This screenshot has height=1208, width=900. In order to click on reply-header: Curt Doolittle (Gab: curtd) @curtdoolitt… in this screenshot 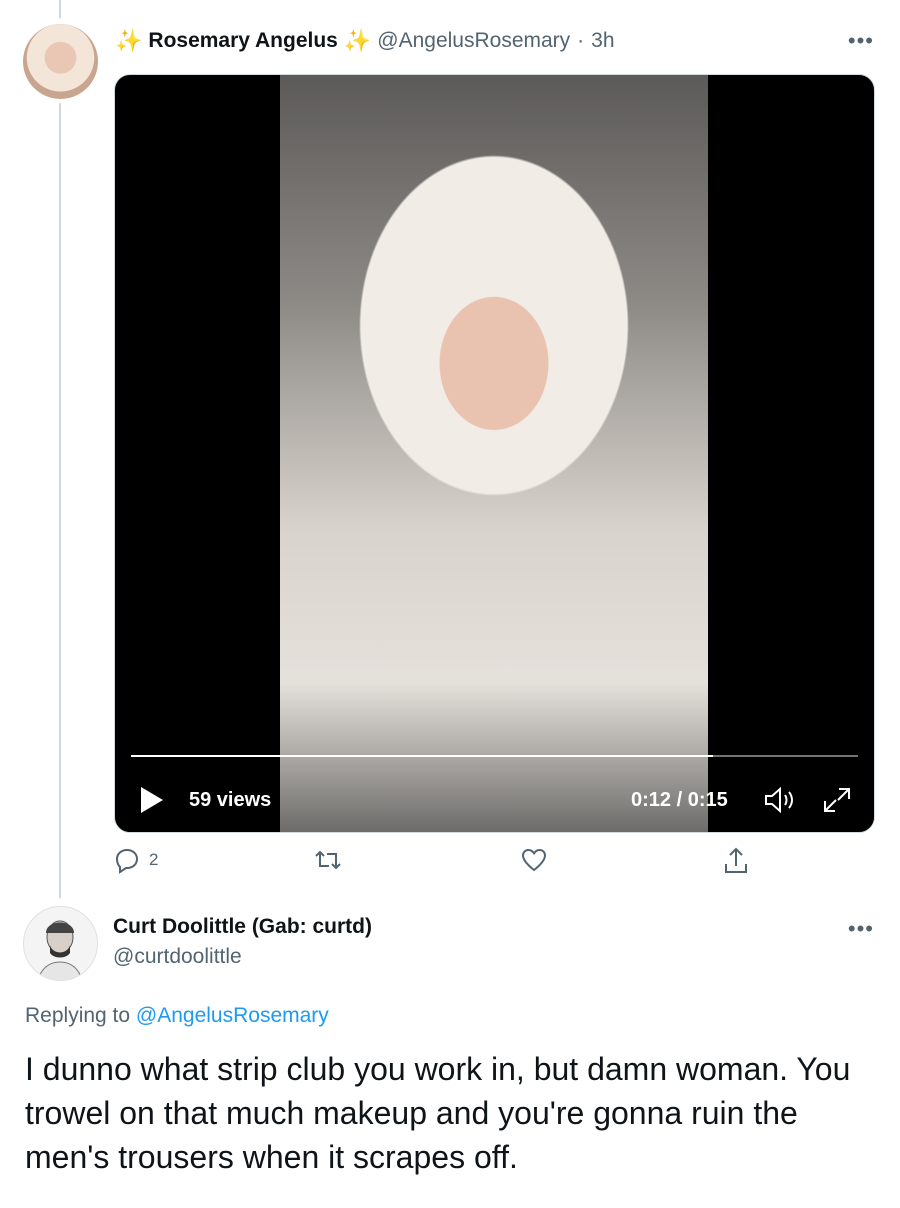, I will do `click(242, 942)`.